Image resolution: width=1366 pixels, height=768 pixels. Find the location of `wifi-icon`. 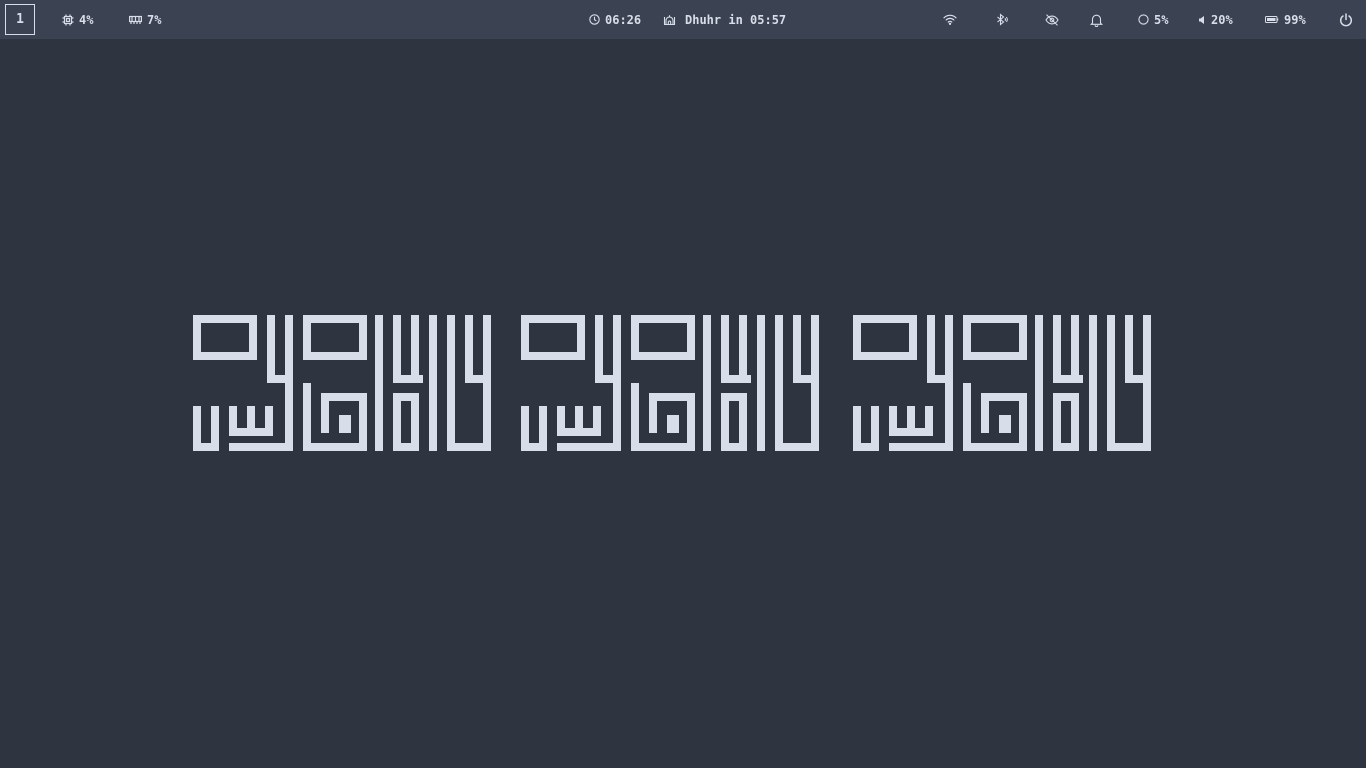

wifi-icon is located at coordinates (950, 19).